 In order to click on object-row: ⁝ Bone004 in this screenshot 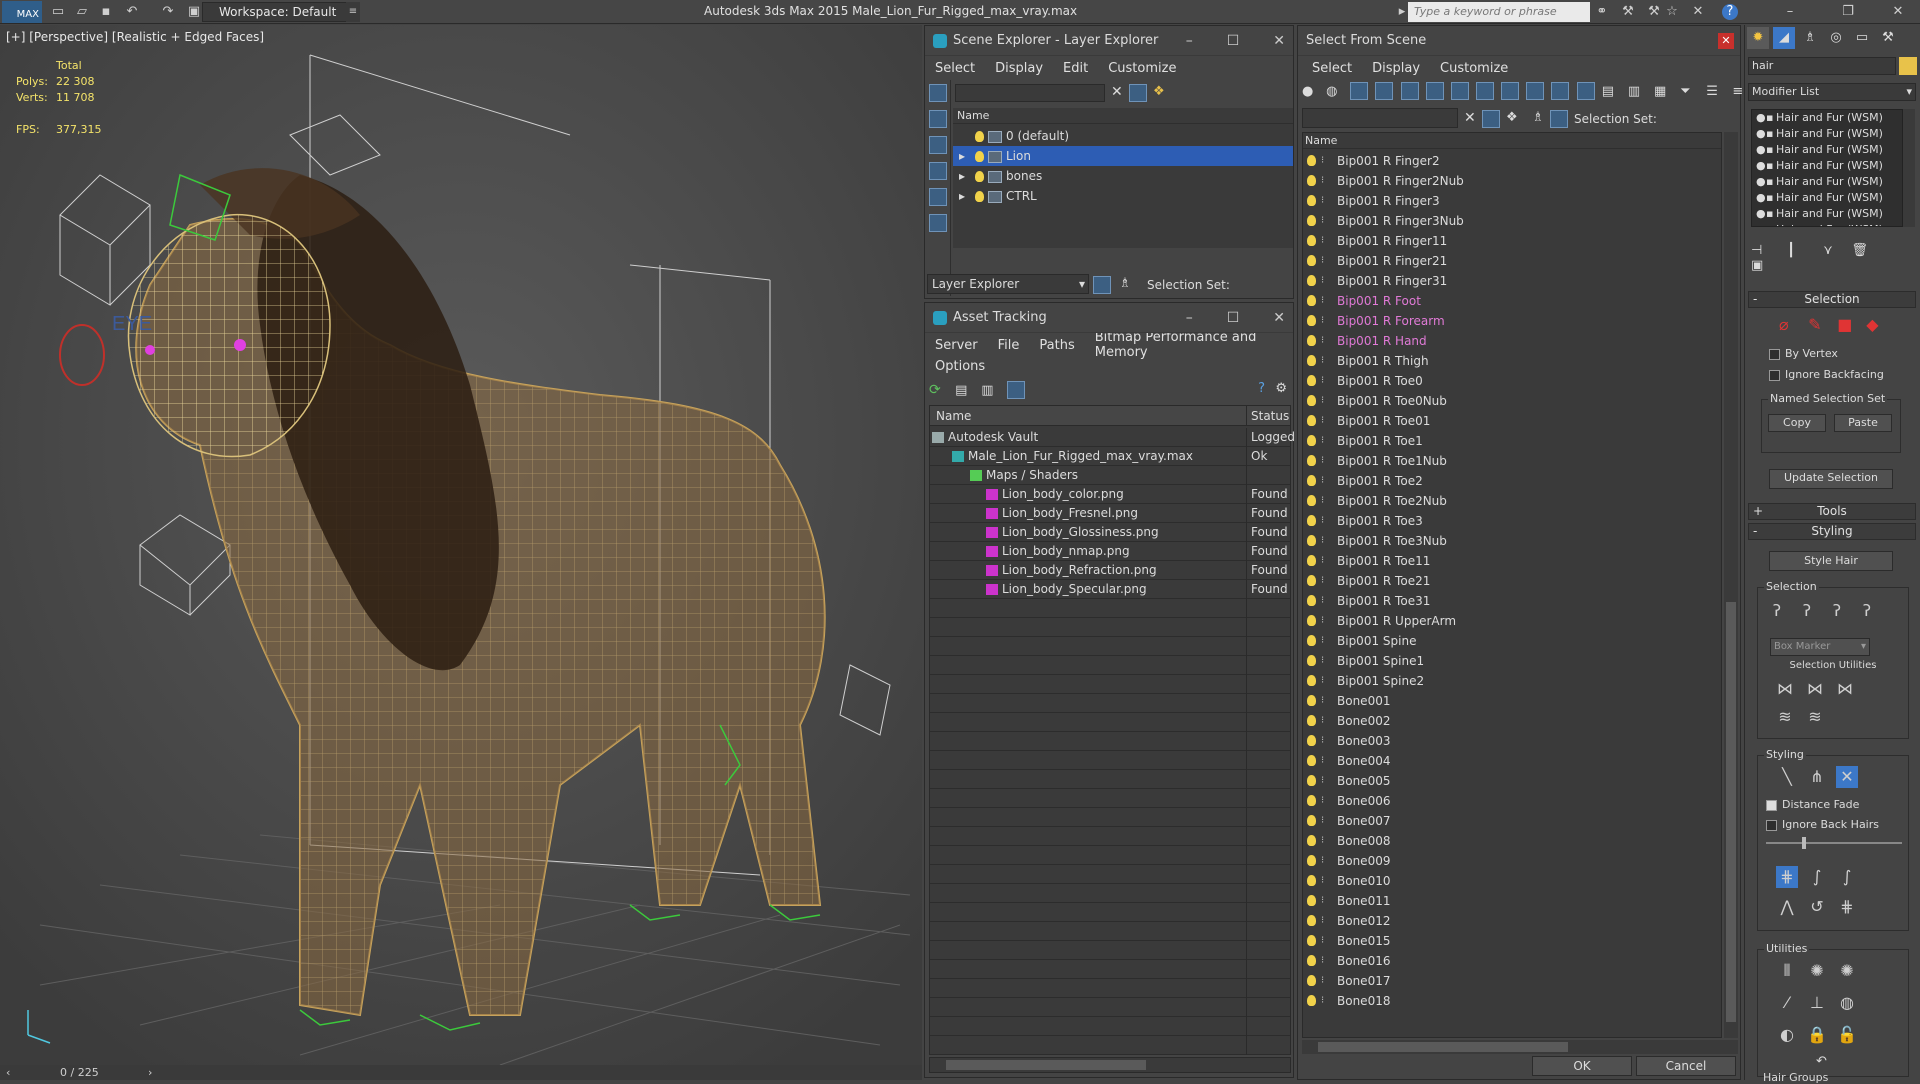, I will do `click(1512, 761)`.